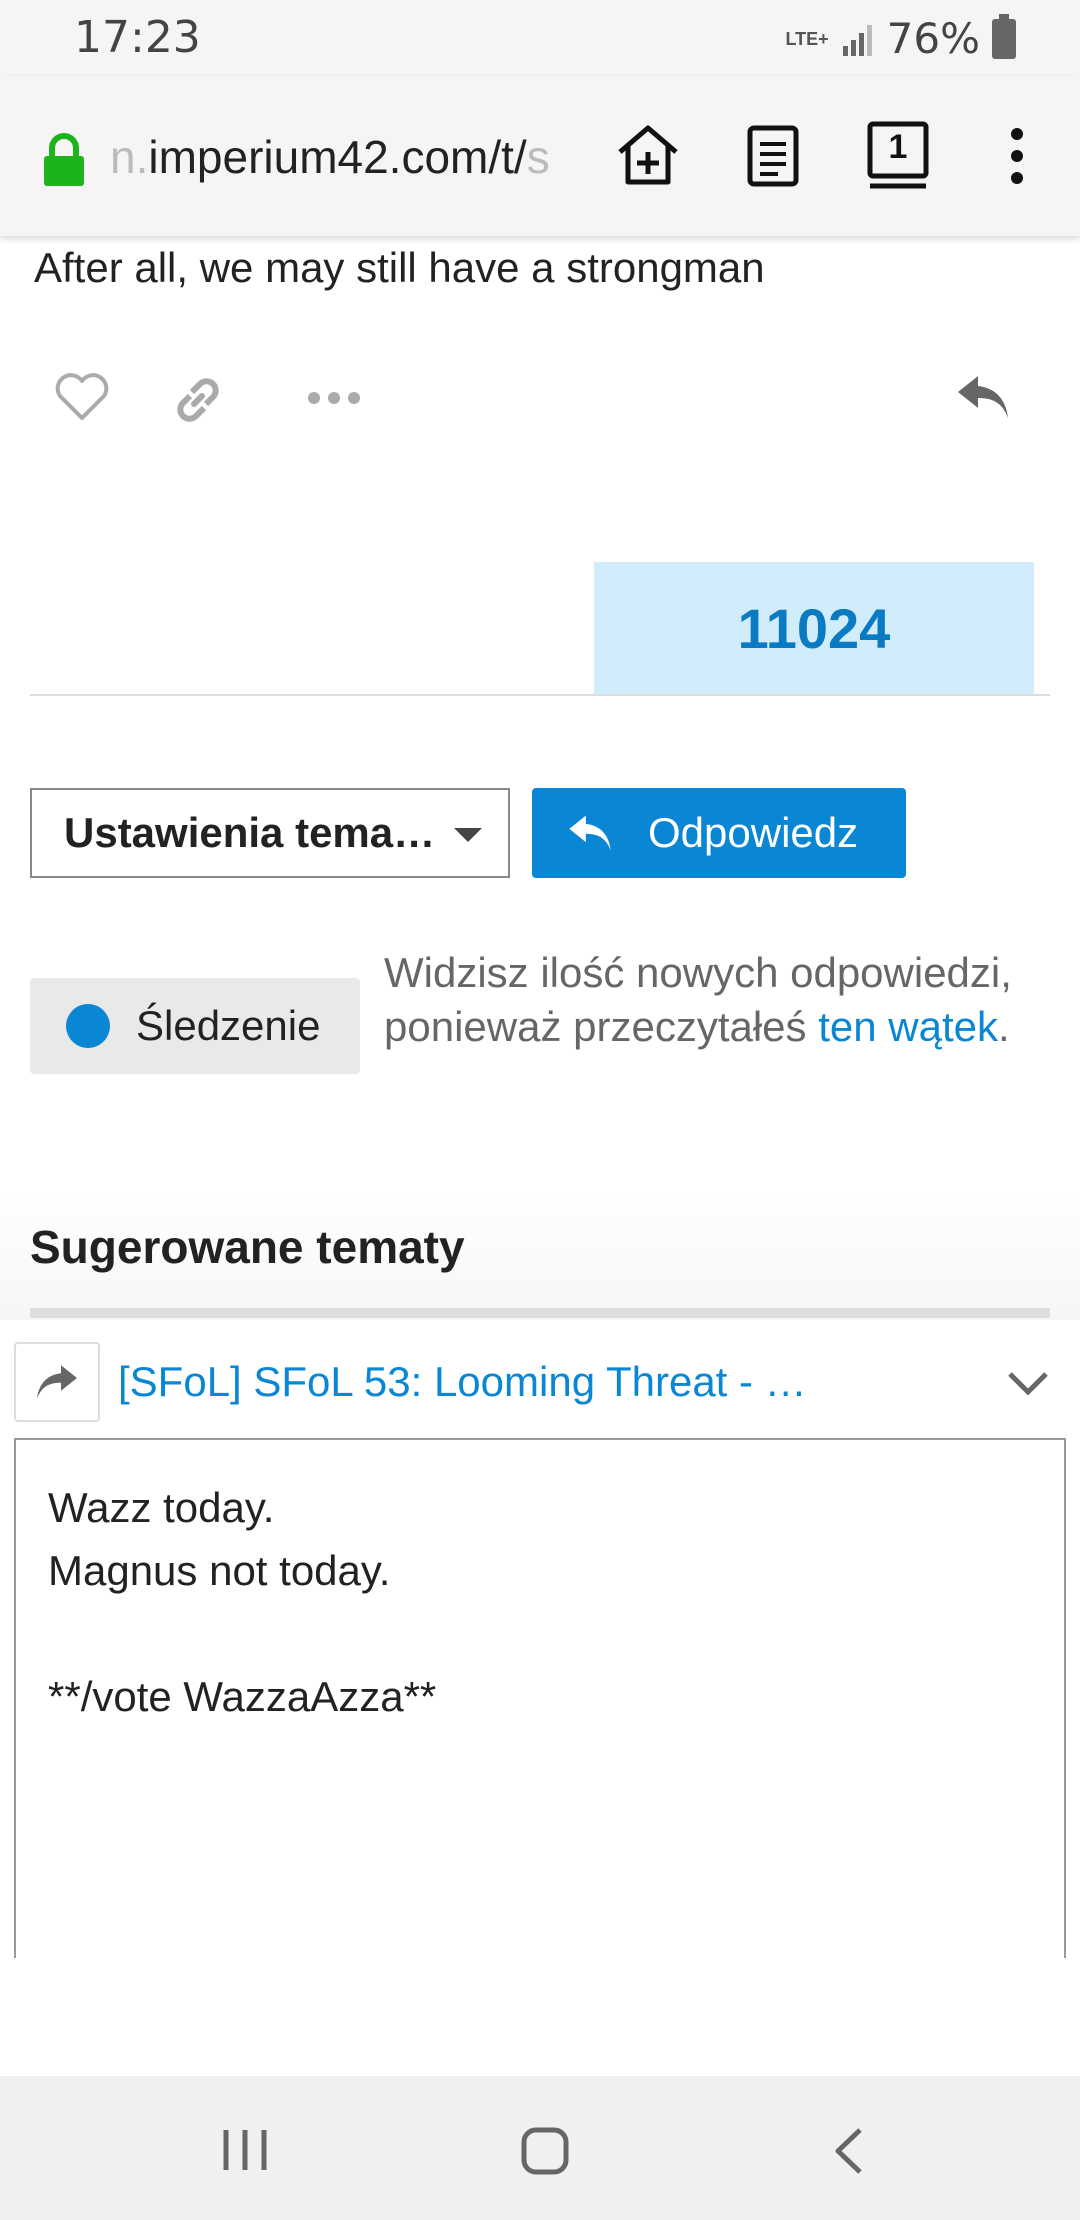  What do you see at coordinates (753, 832) in the screenshot?
I see `reply-button-label: Odpowiedz` at bounding box center [753, 832].